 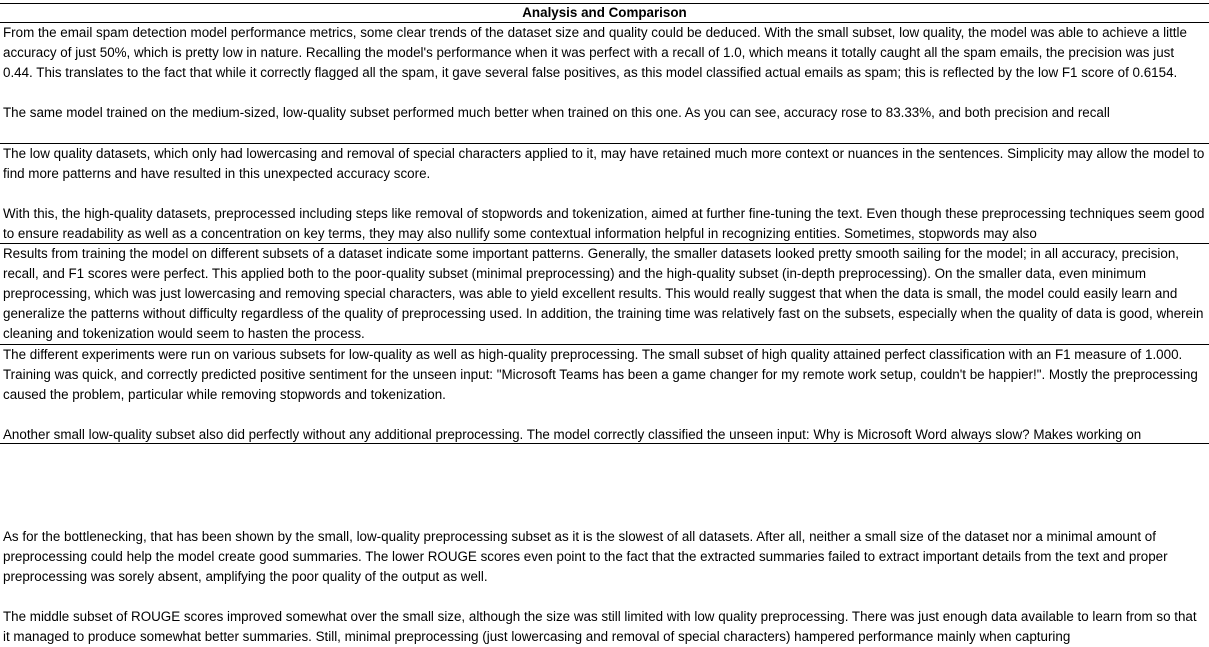 What do you see at coordinates (604, 485) in the screenshot?
I see `empty-cell` at bounding box center [604, 485].